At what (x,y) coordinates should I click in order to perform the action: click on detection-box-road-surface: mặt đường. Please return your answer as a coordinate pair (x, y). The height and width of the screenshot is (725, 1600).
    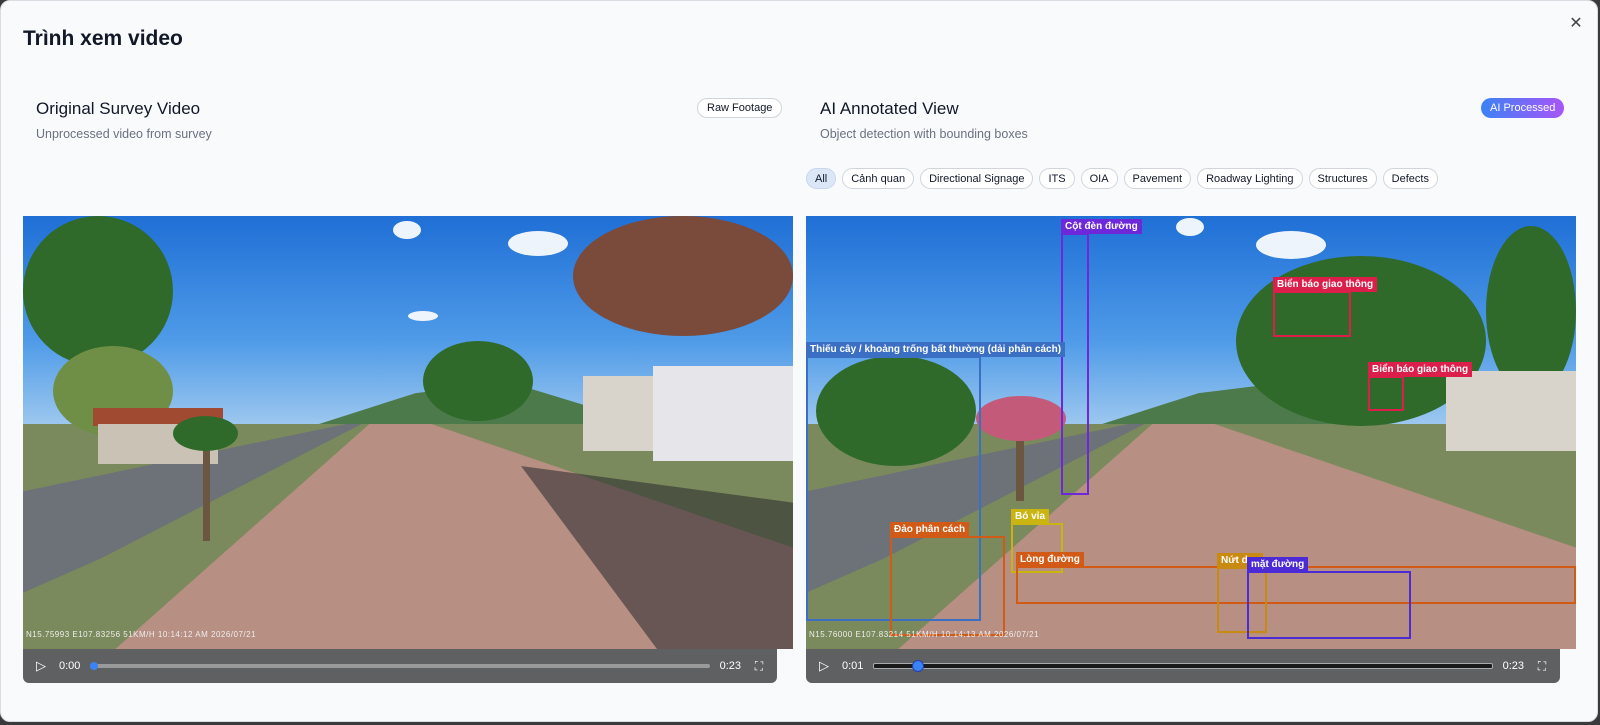
    Looking at the image, I should click on (1329, 598).